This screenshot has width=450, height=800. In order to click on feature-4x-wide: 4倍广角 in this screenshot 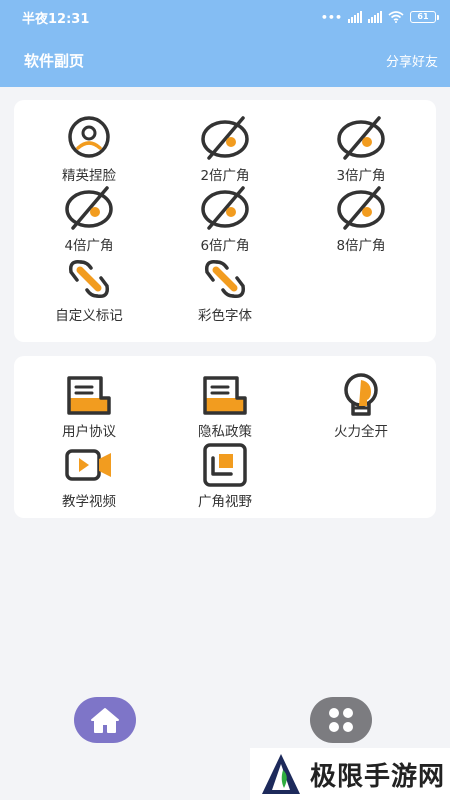, I will do `click(89, 221)`.